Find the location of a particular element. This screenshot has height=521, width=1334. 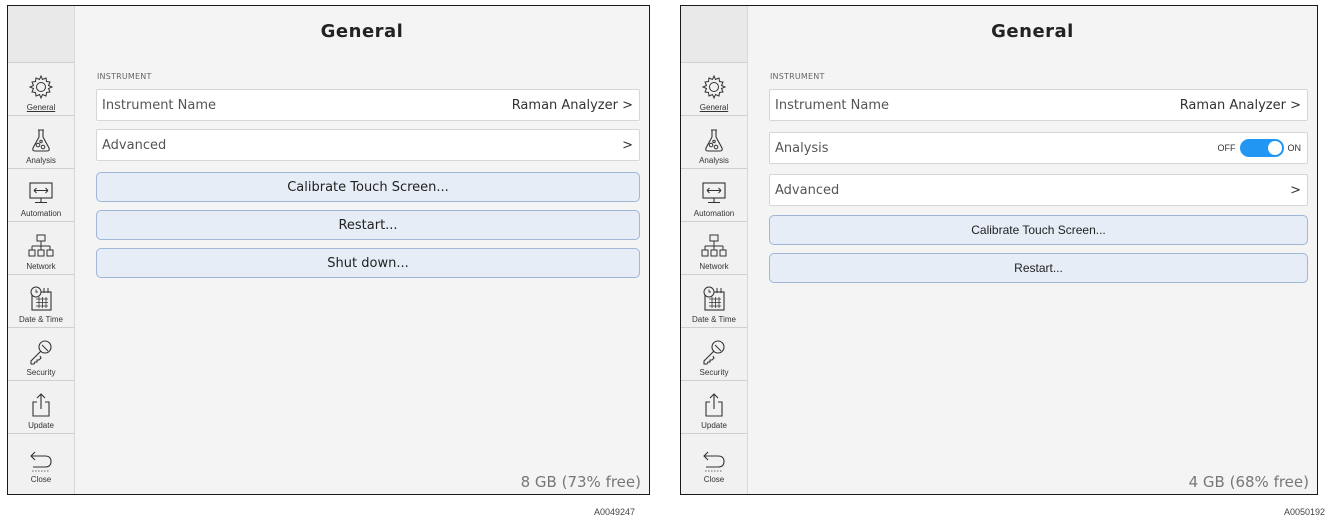

figure-id-right: A0050192 is located at coordinates (1305, 512).